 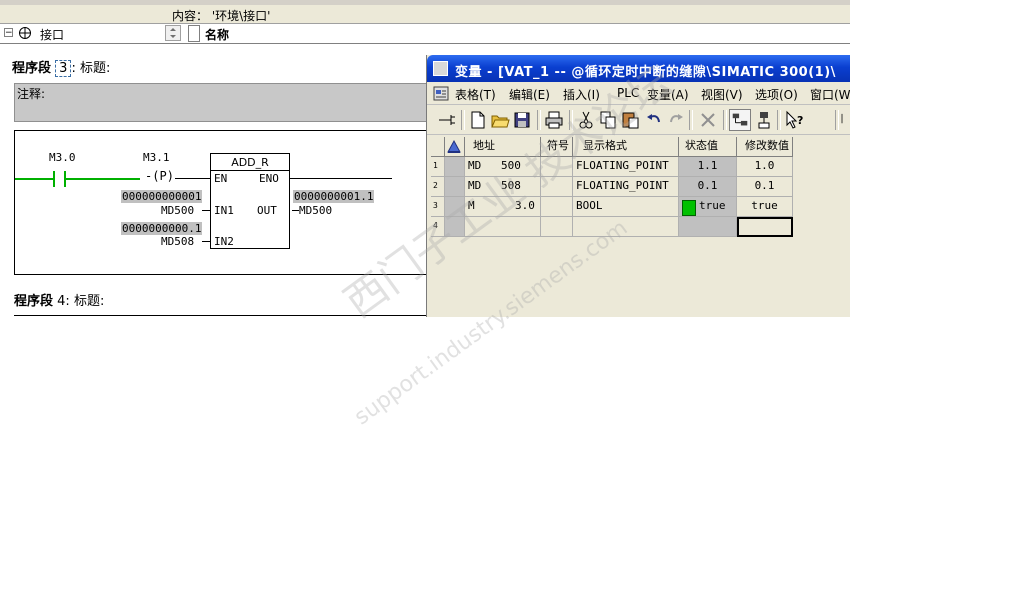 I want to click on pin-eno: ENO, so click(x=269, y=178).